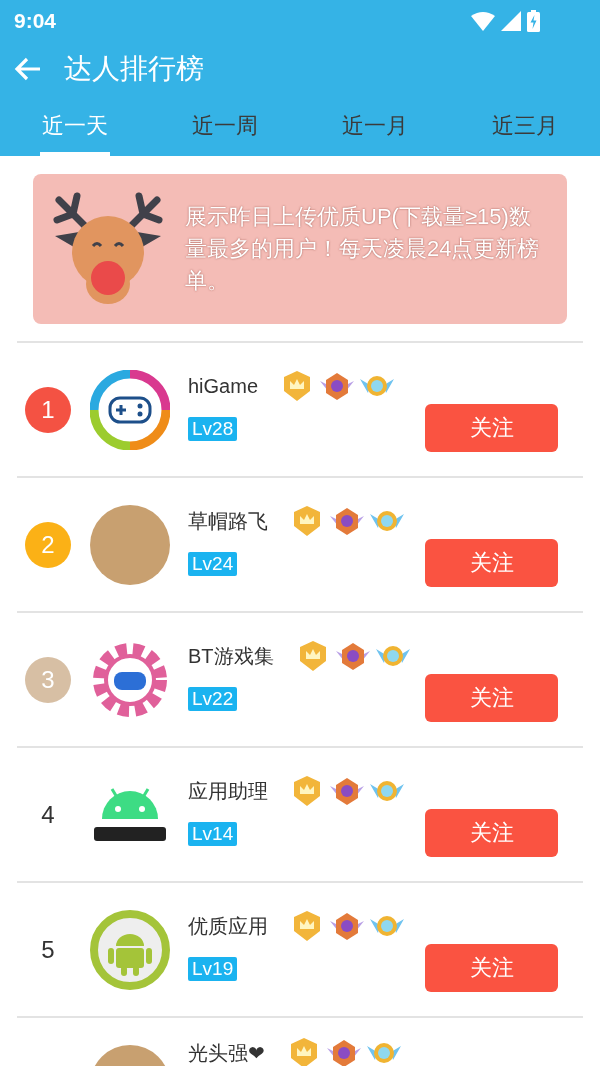 The image size is (600, 1066). Describe the element at coordinates (213, 429) in the screenshot. I see `level-tag: Lv28` at that location.